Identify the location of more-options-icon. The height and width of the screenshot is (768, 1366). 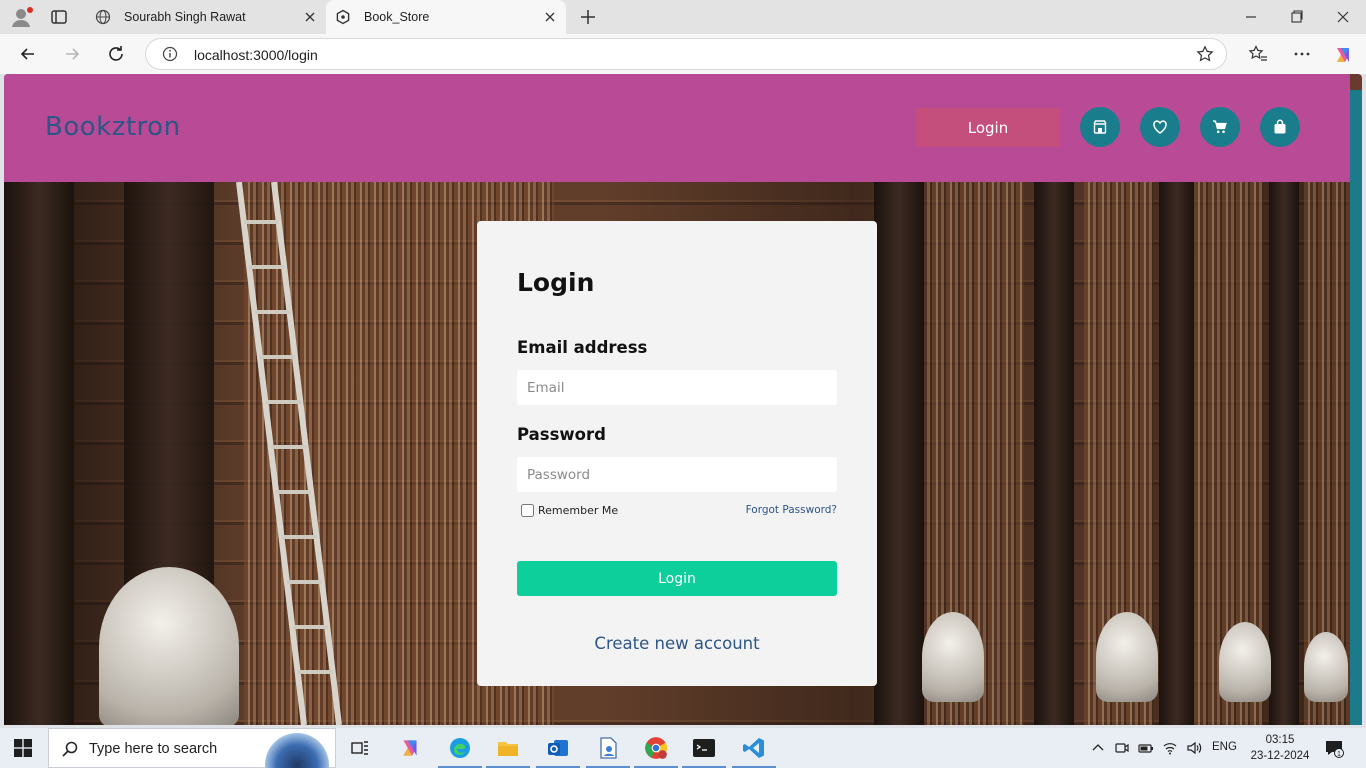
(1302, 54).